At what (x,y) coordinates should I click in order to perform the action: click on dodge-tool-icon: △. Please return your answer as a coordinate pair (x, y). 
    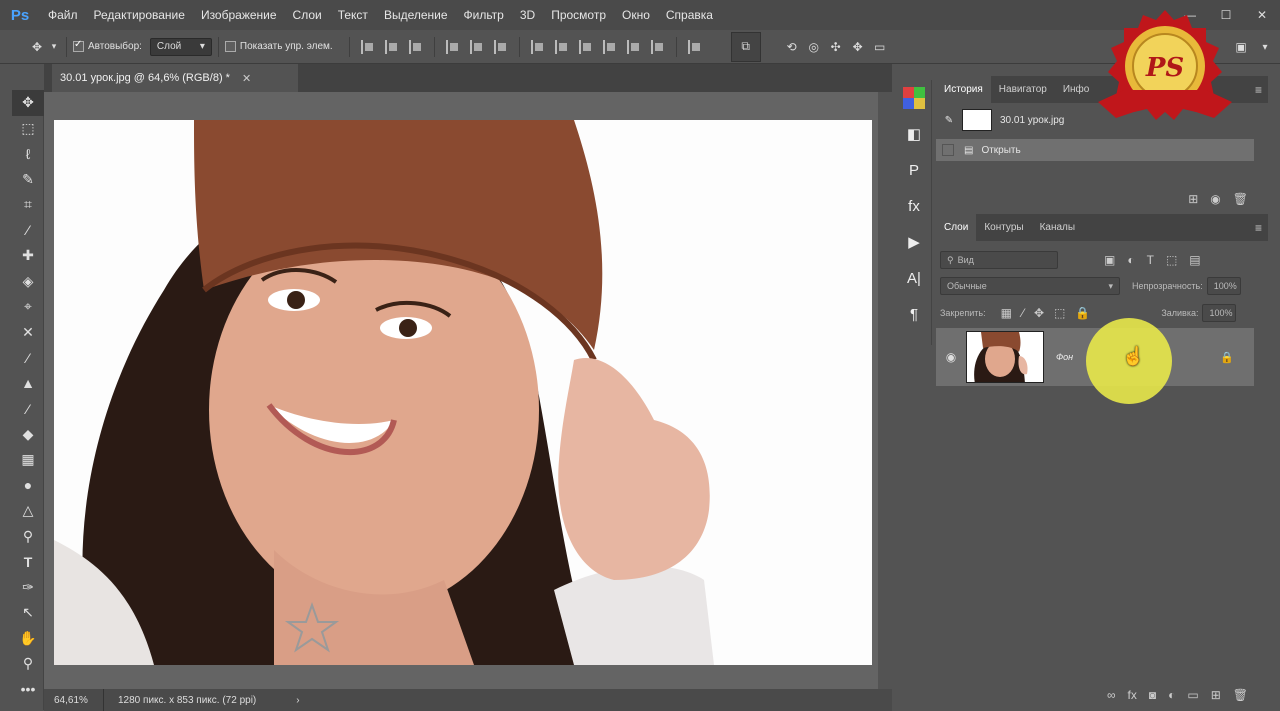
    Looking at the image, I should click on (28, 511).